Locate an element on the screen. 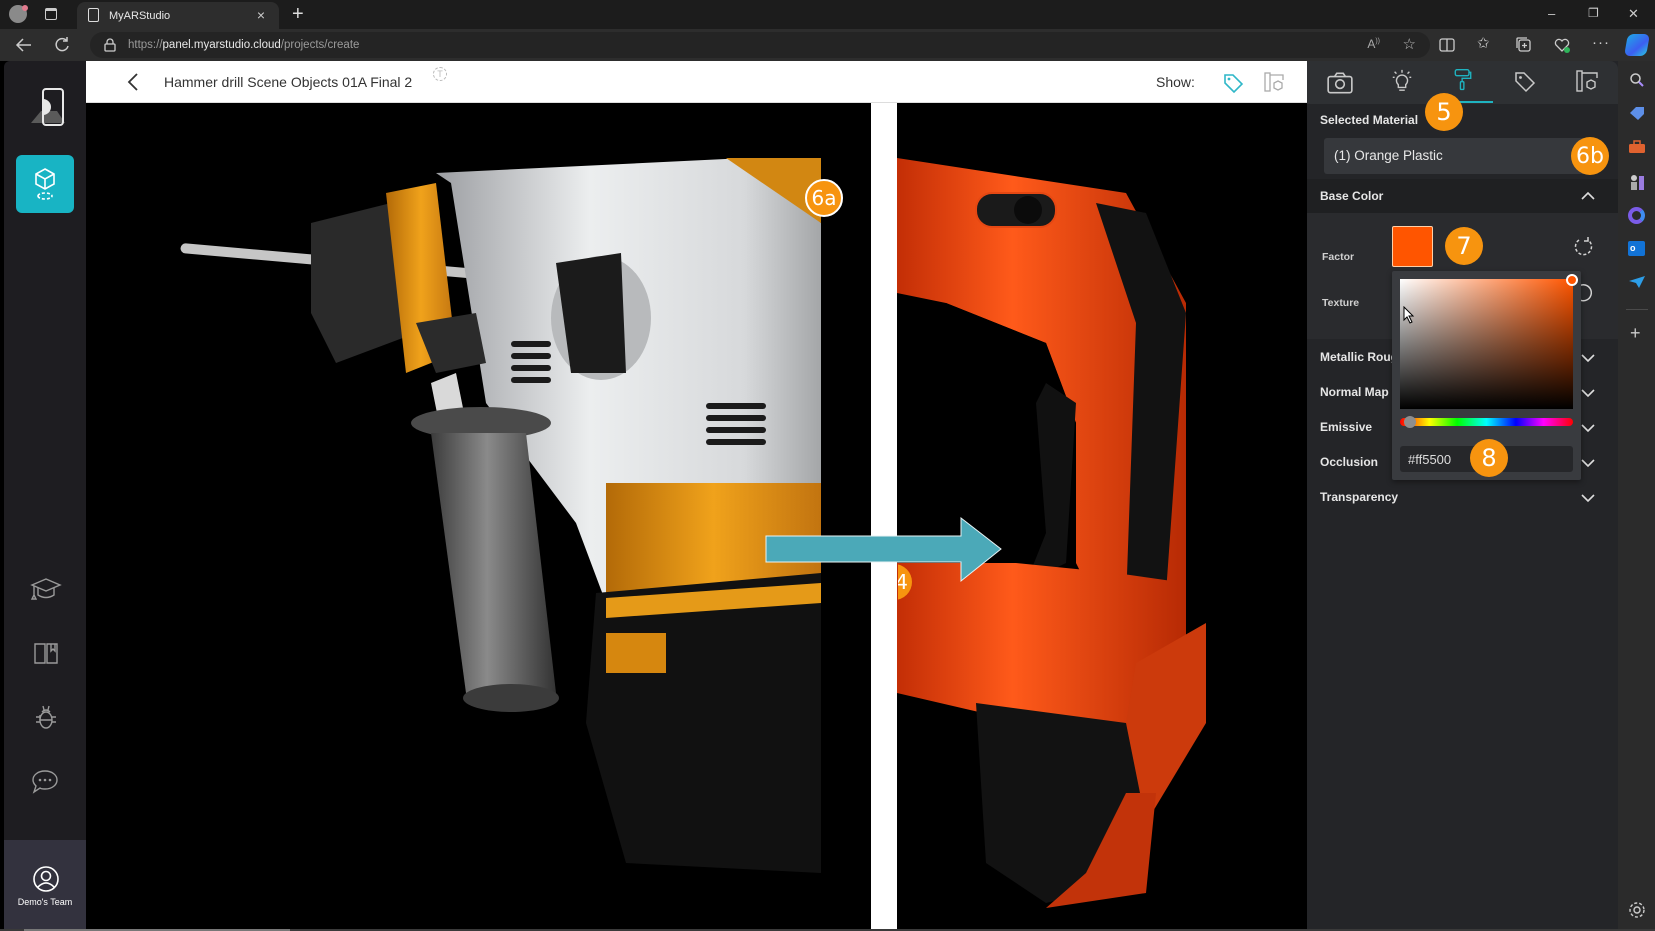  chat-icon is located at coordinates (45, 782).